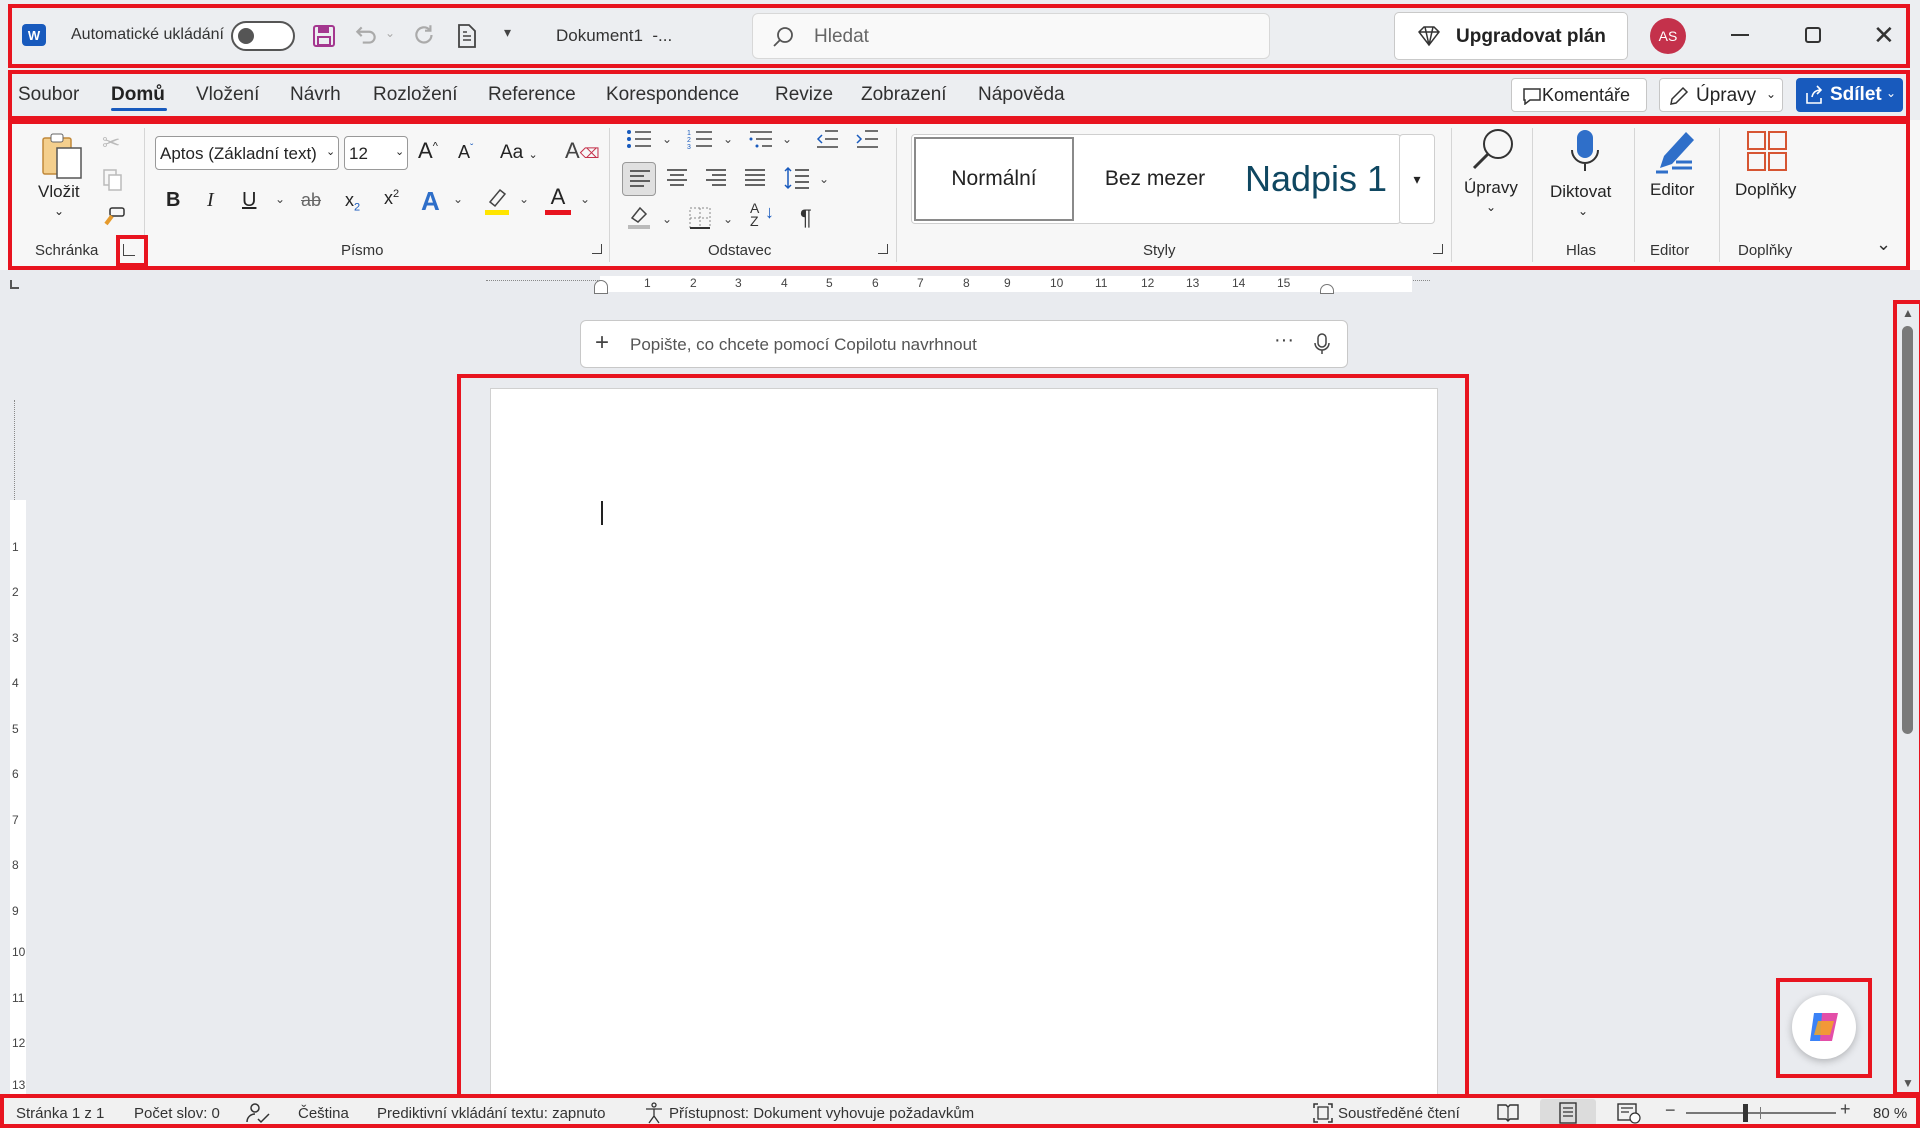 Image resolution: width=1920 pixels, height=1128 pixels. I want to click on font-size-select: 12 ⌄, so click(376, 153).